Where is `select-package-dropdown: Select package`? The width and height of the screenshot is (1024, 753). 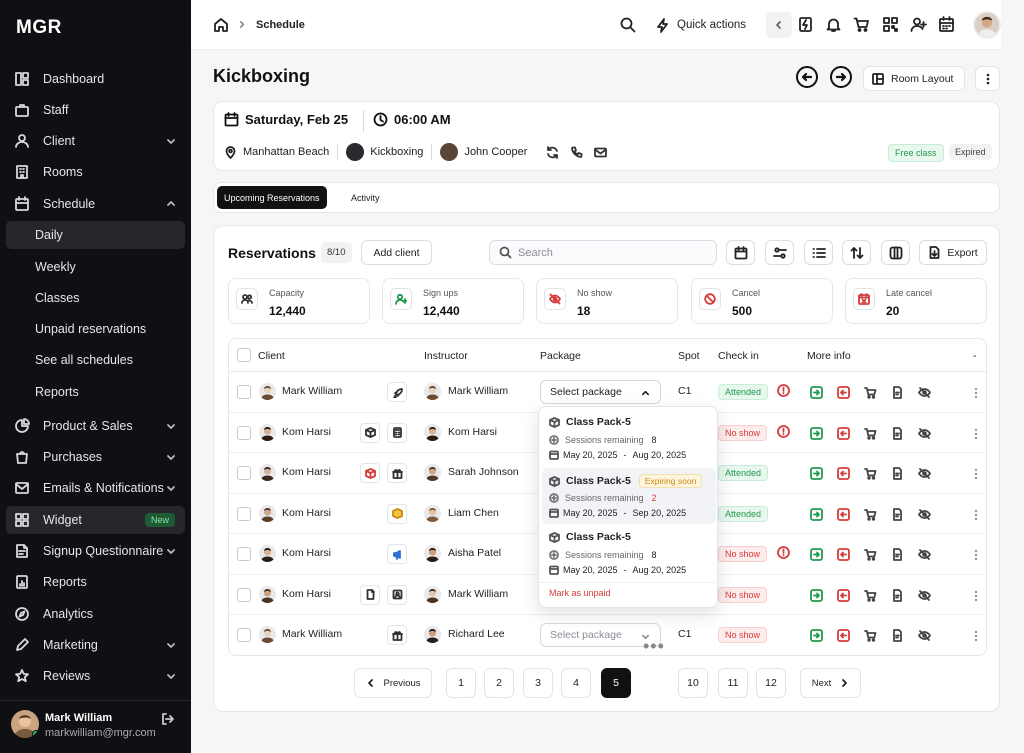 select-package-dropdown: Select package is located at coordinates (600, 392).